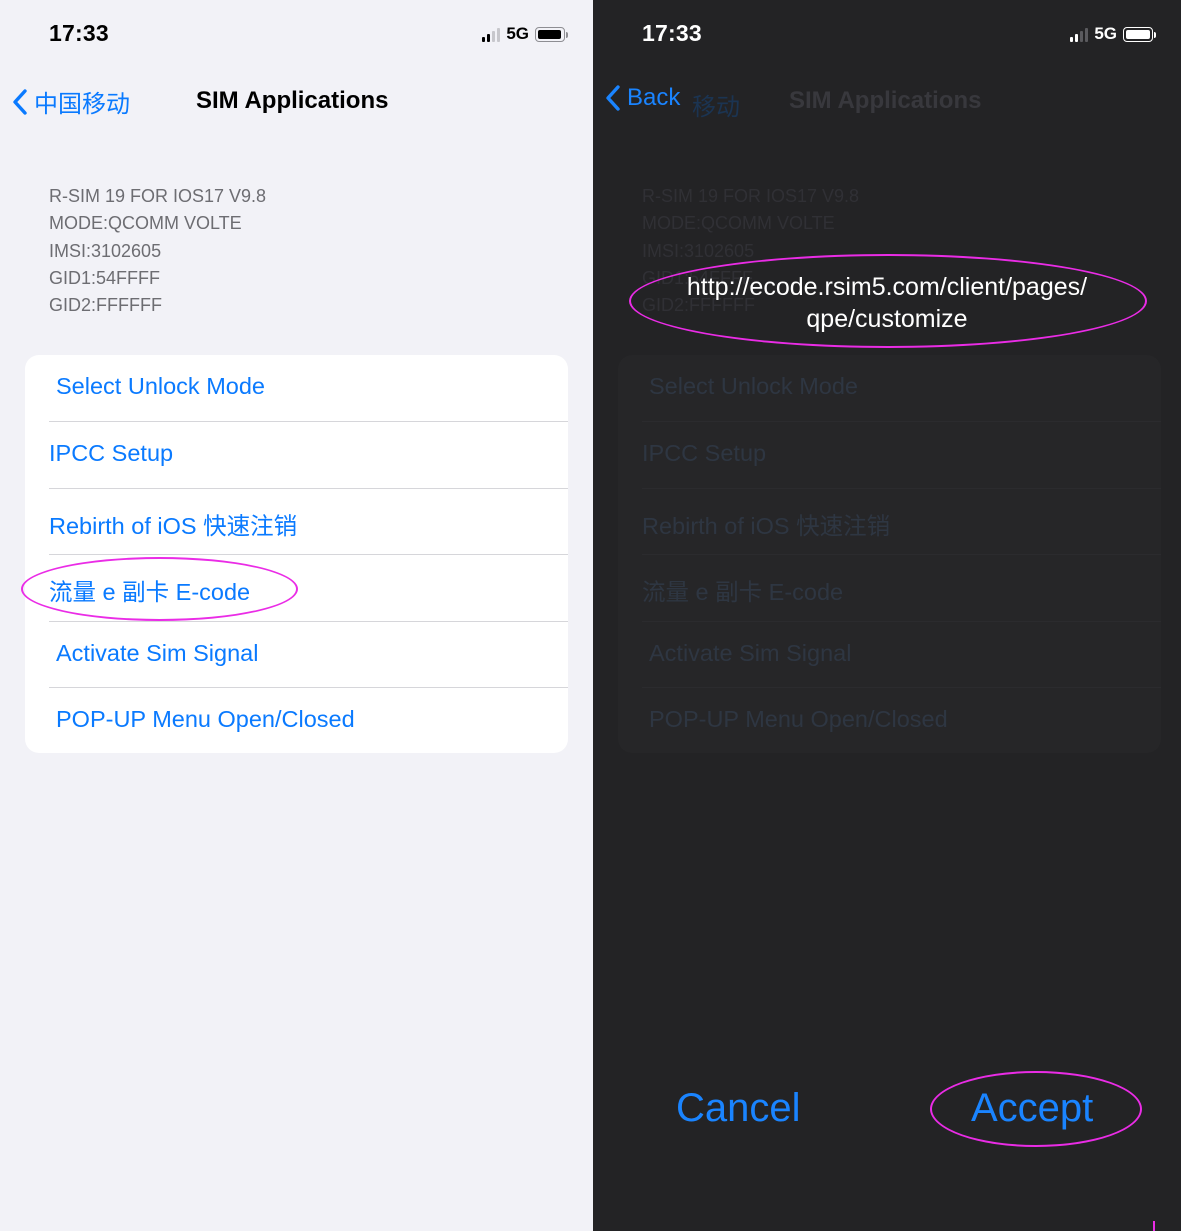 The width and height of the screenshot is (1181, 1231). Describe the element at coordinates (82, 104) in the screenshot. I see `back-button-label: 中国移动` at that location.